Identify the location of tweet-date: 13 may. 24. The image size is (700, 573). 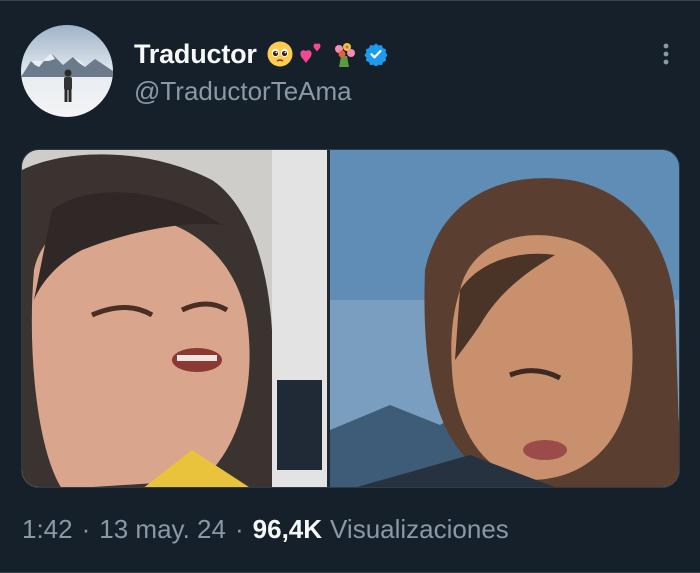
(162, 529).